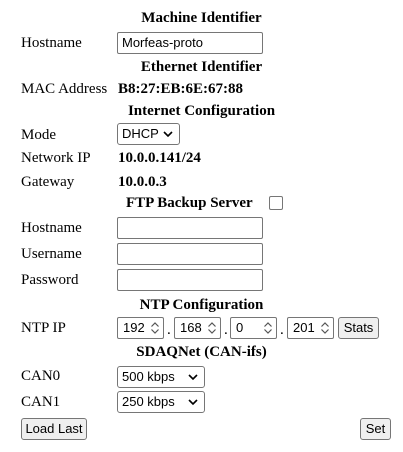  What do you see at coordinates (190, 228) in the screenshot?
I see `ftp-hostname-input` at bounding box center [190, 228].